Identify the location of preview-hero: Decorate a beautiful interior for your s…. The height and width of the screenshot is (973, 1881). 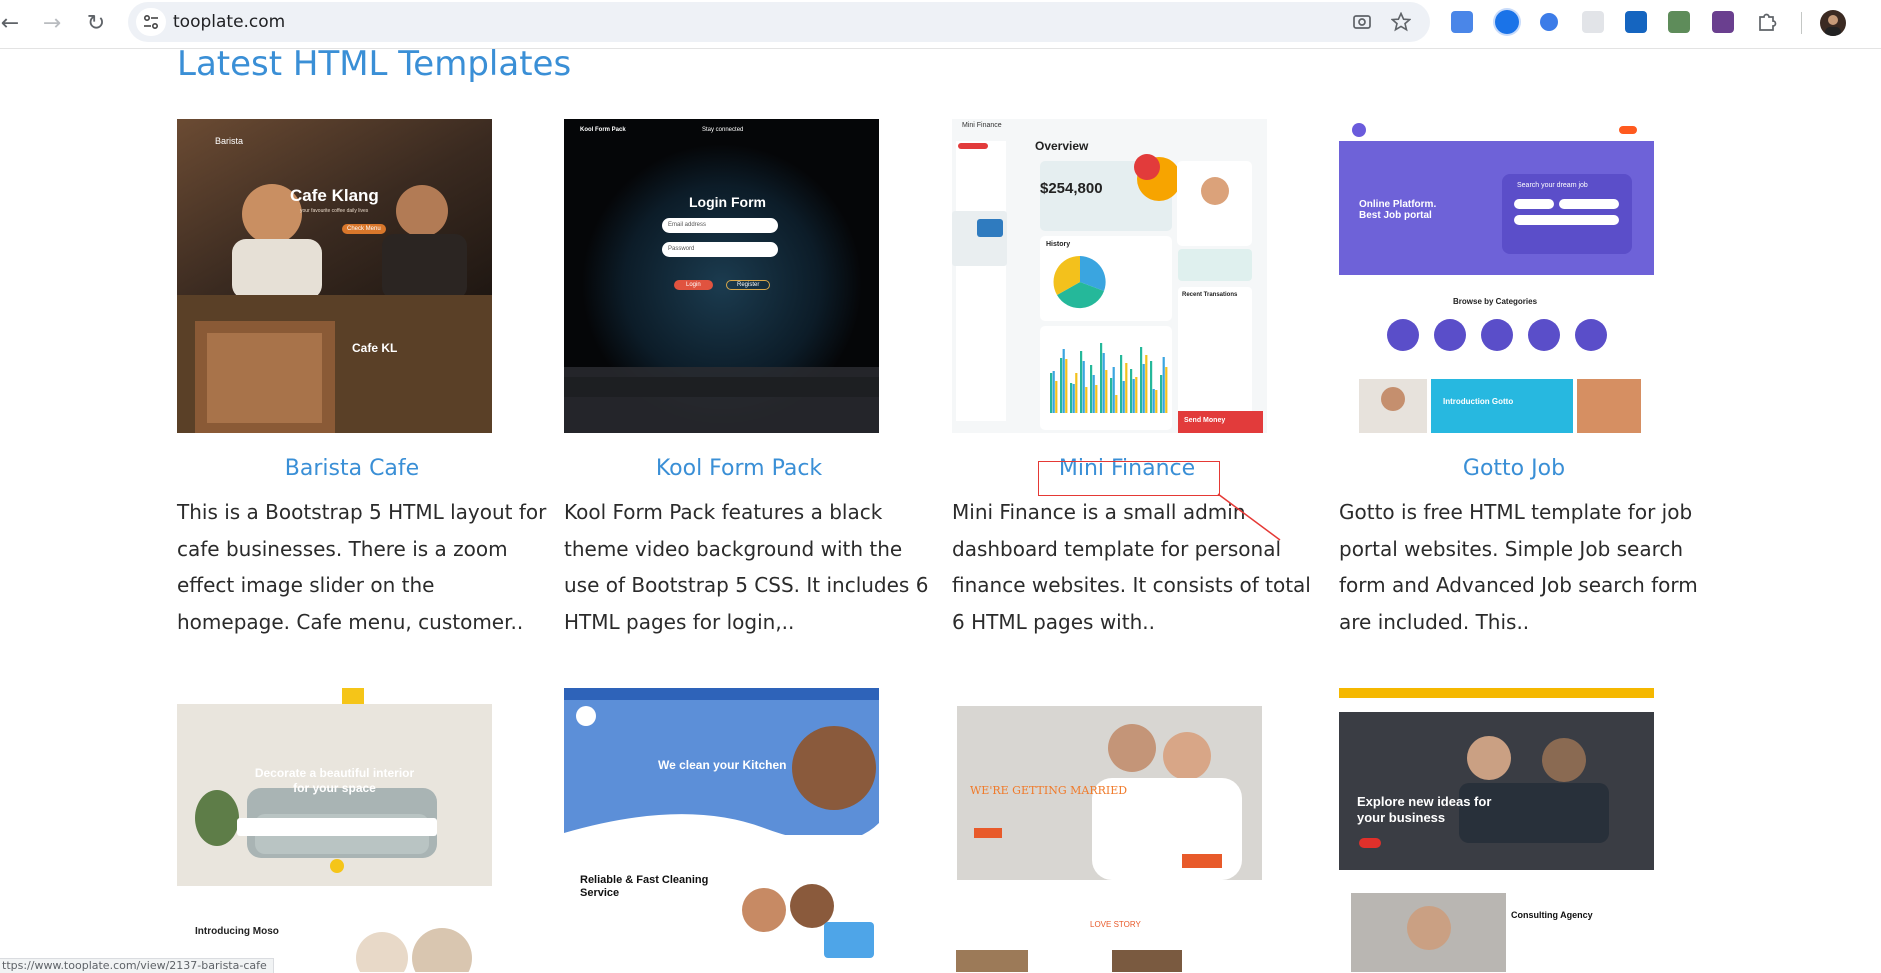
(334, 780).